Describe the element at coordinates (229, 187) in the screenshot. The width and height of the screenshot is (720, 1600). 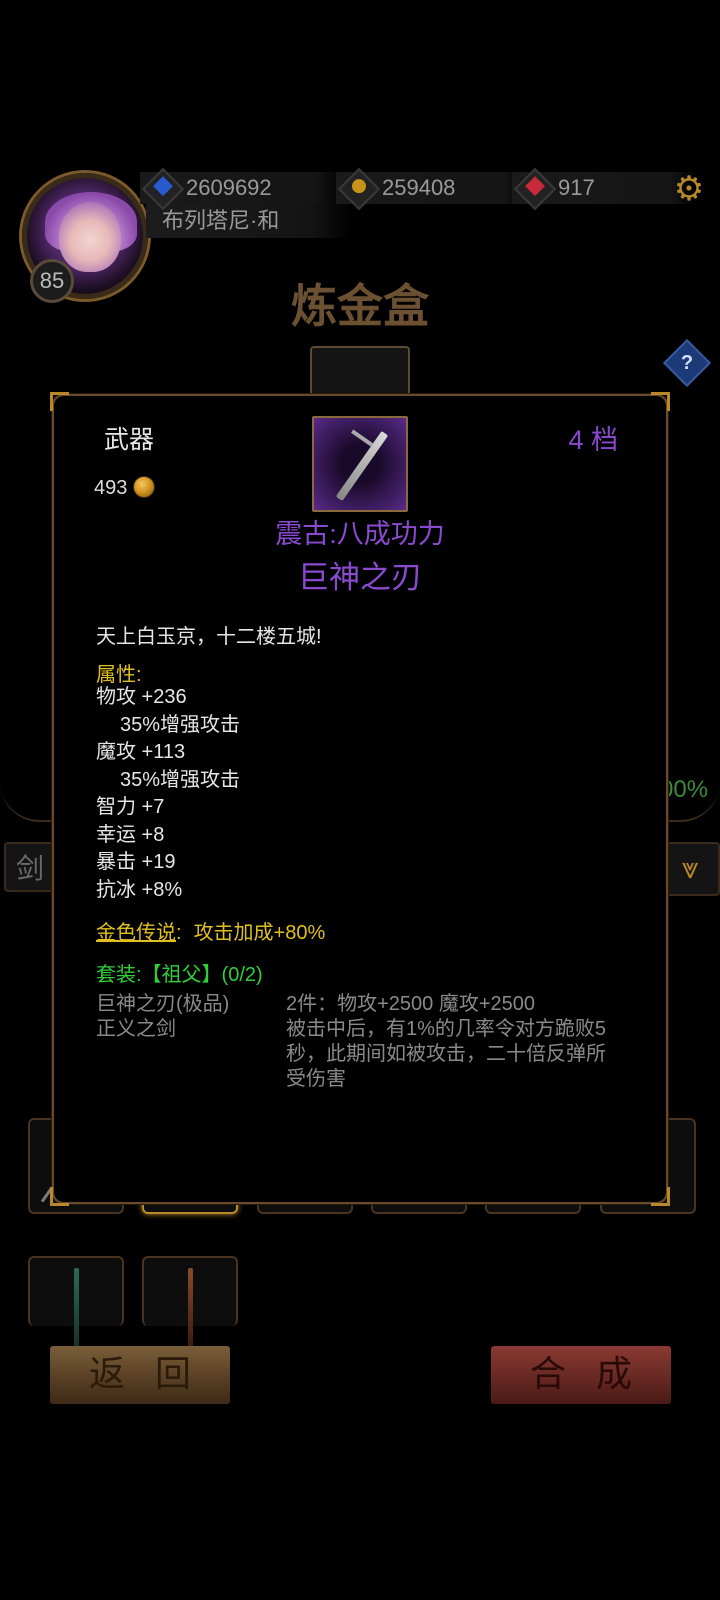
I see `diamond-amount: 2609692` at that location.